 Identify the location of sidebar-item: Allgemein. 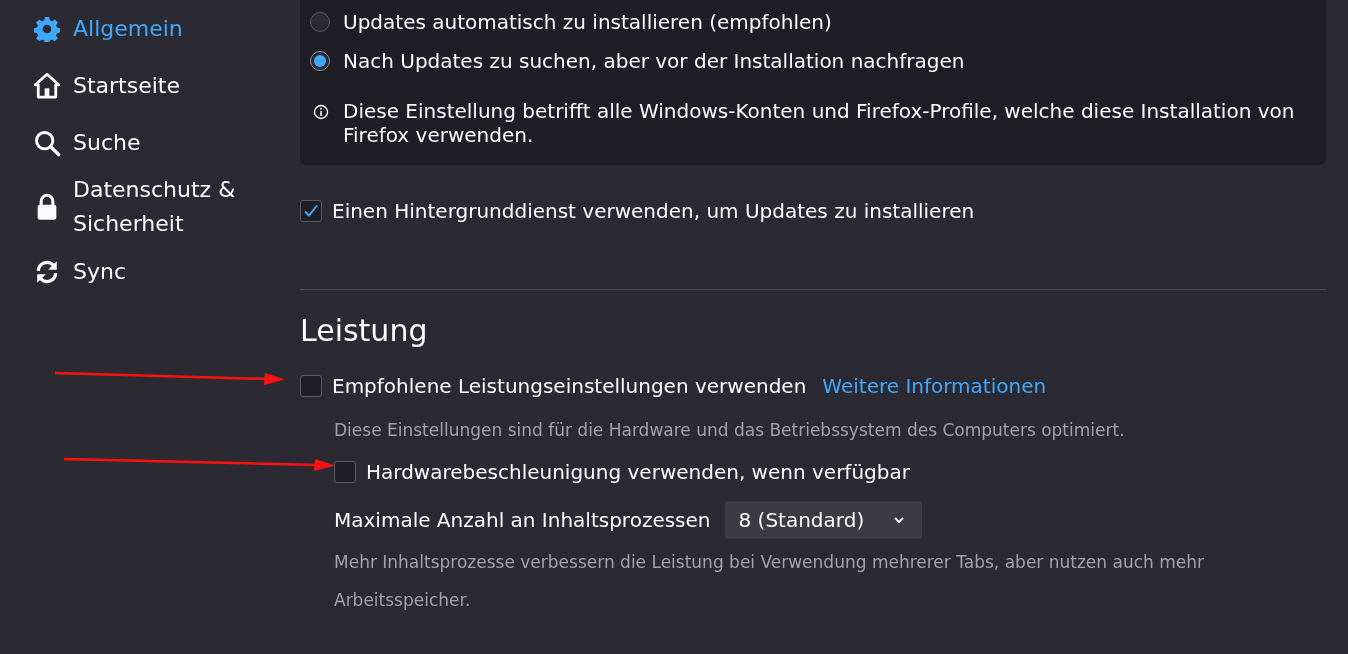
(150, 28).